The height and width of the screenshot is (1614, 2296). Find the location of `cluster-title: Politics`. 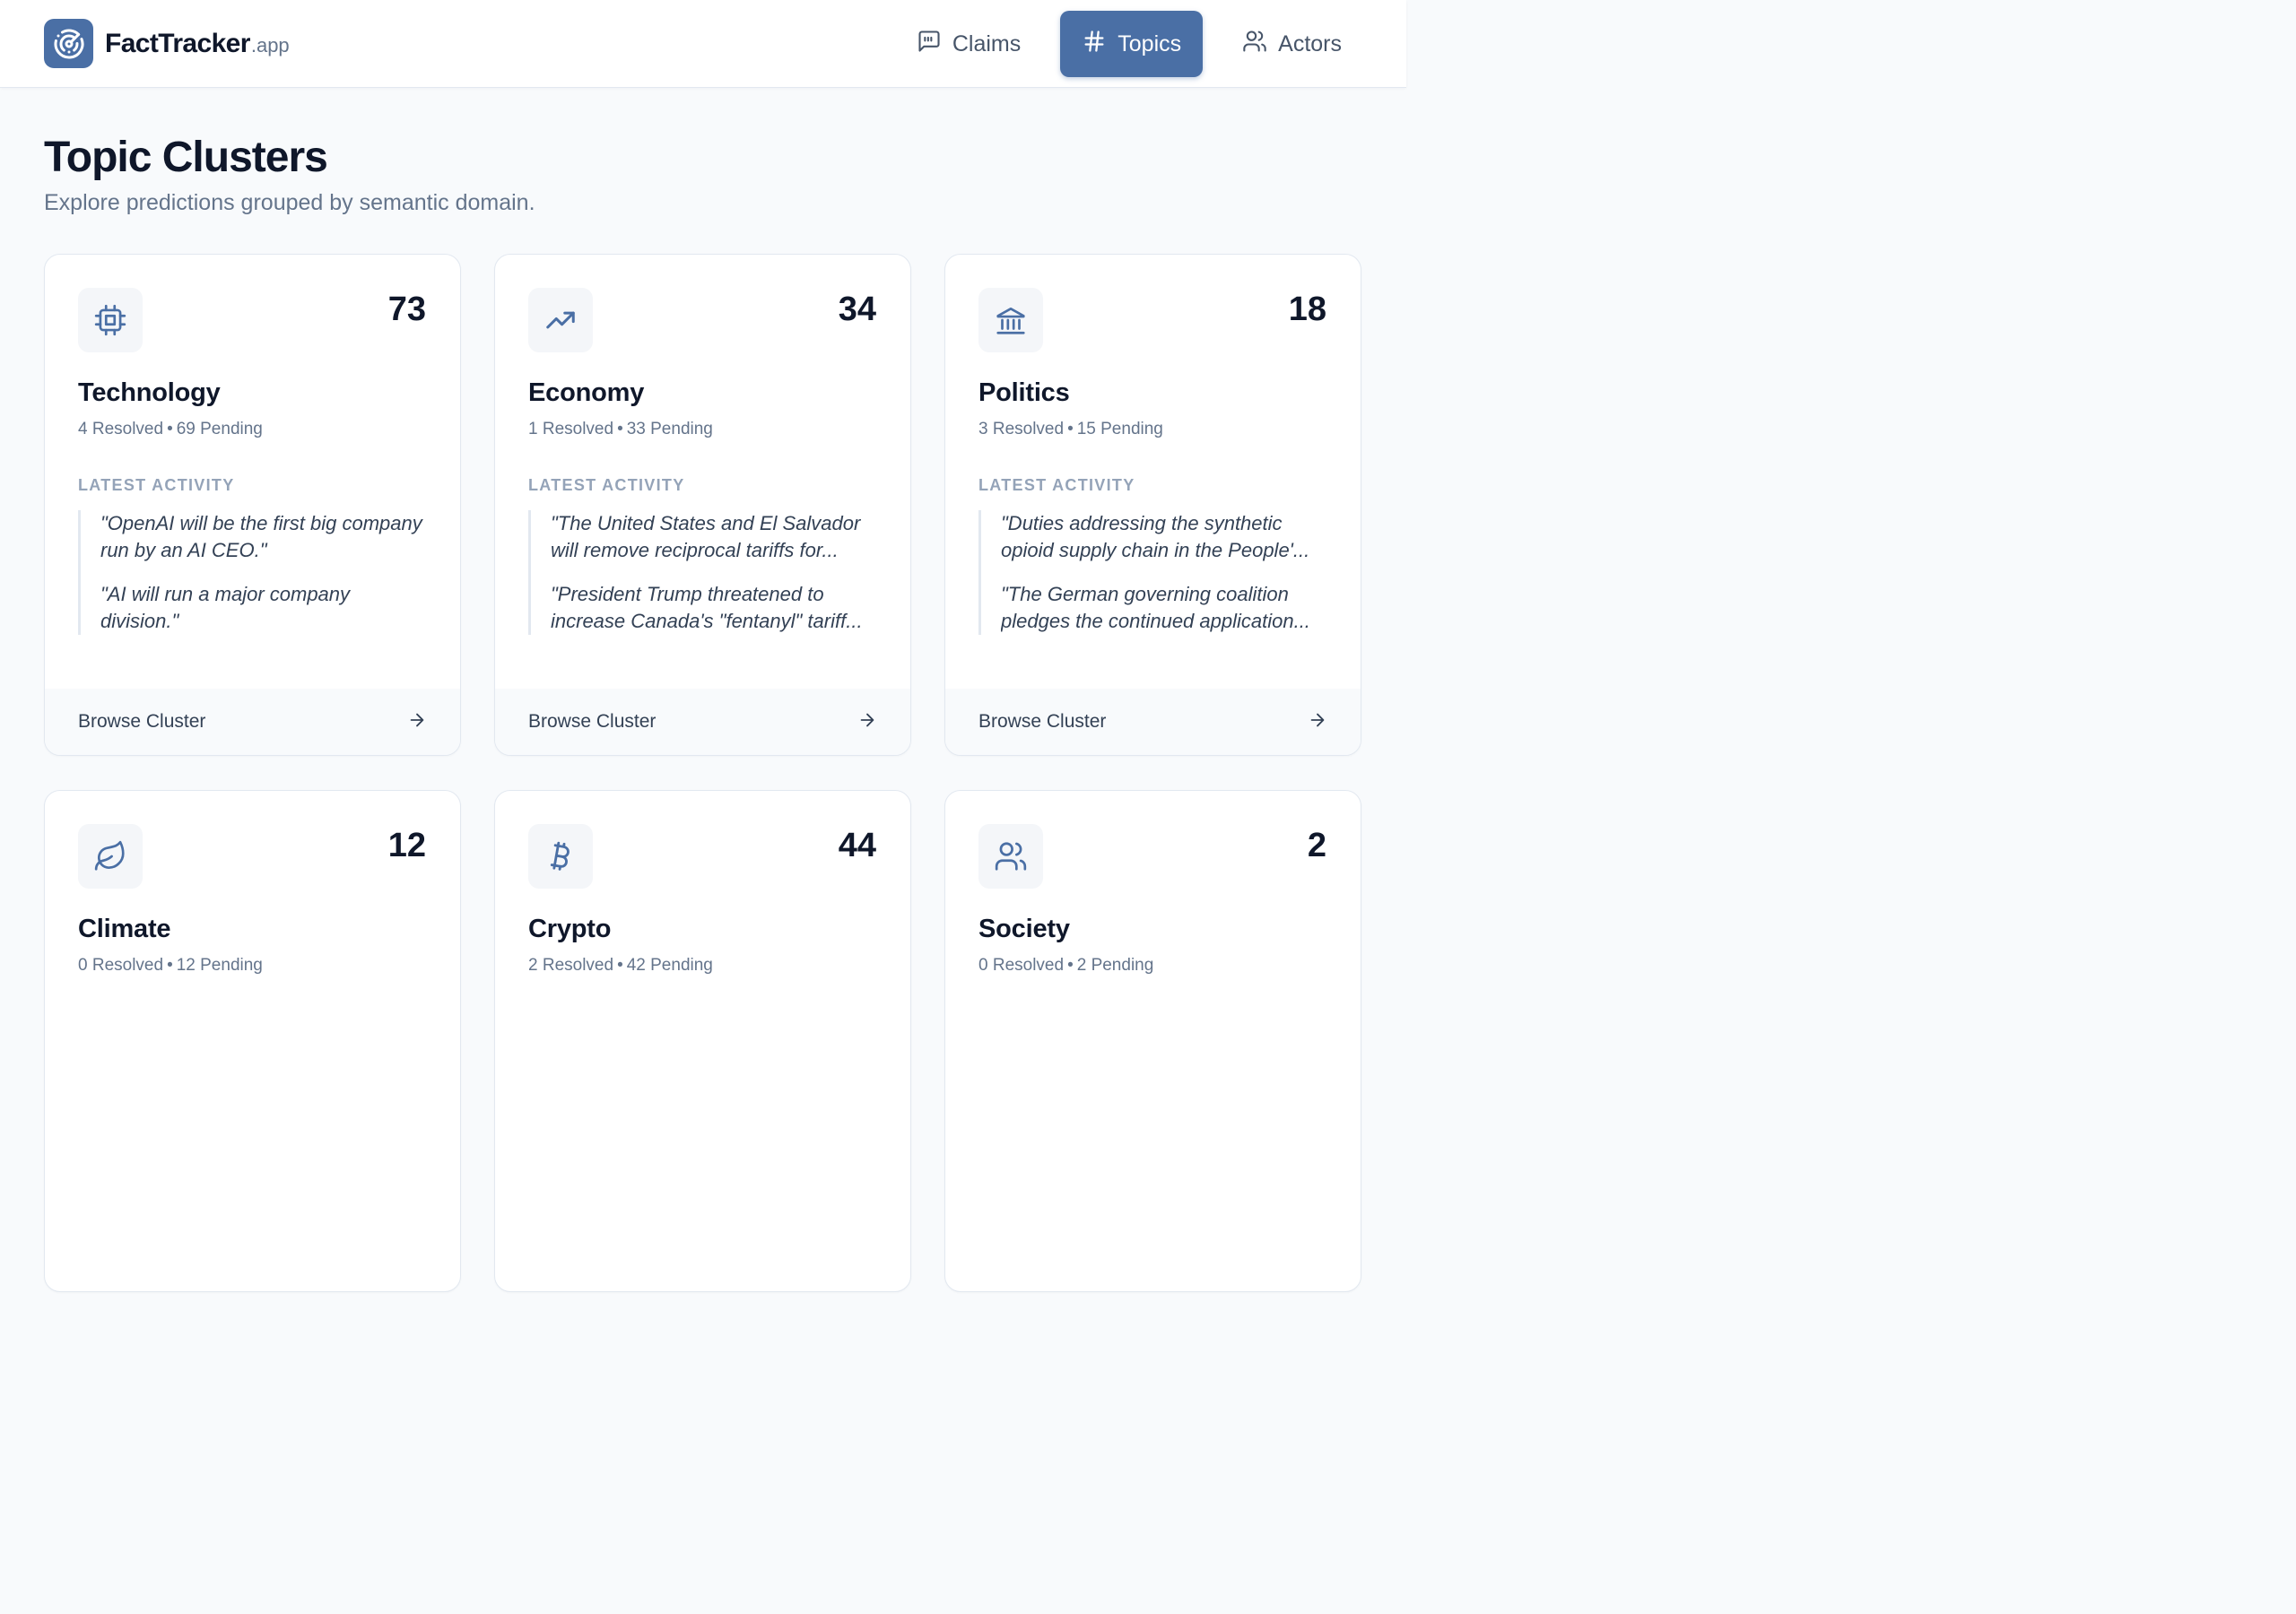

cluster-title: Politics is located at coordinates (1024, 392).